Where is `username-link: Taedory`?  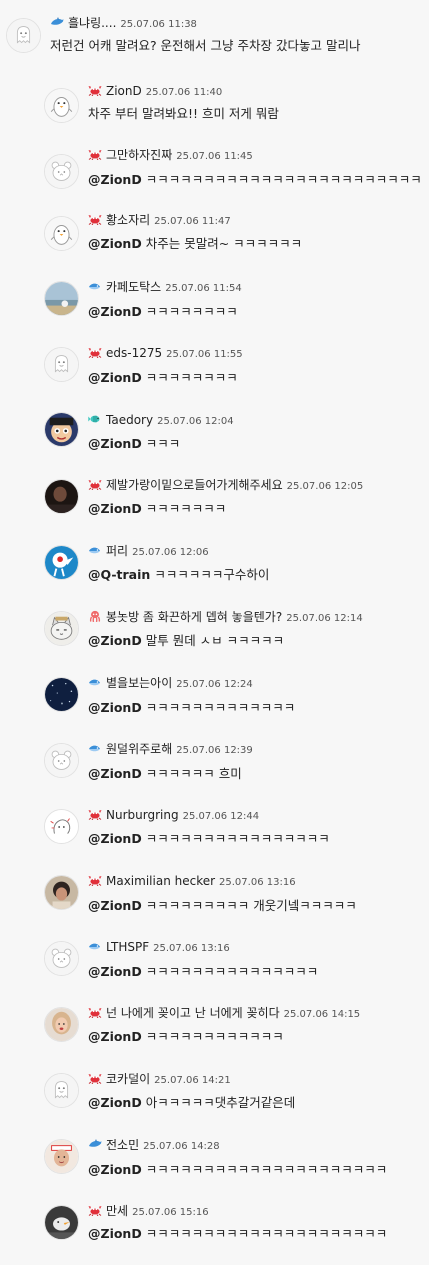
username-link: Taedory is located at coordinates (129, 420).